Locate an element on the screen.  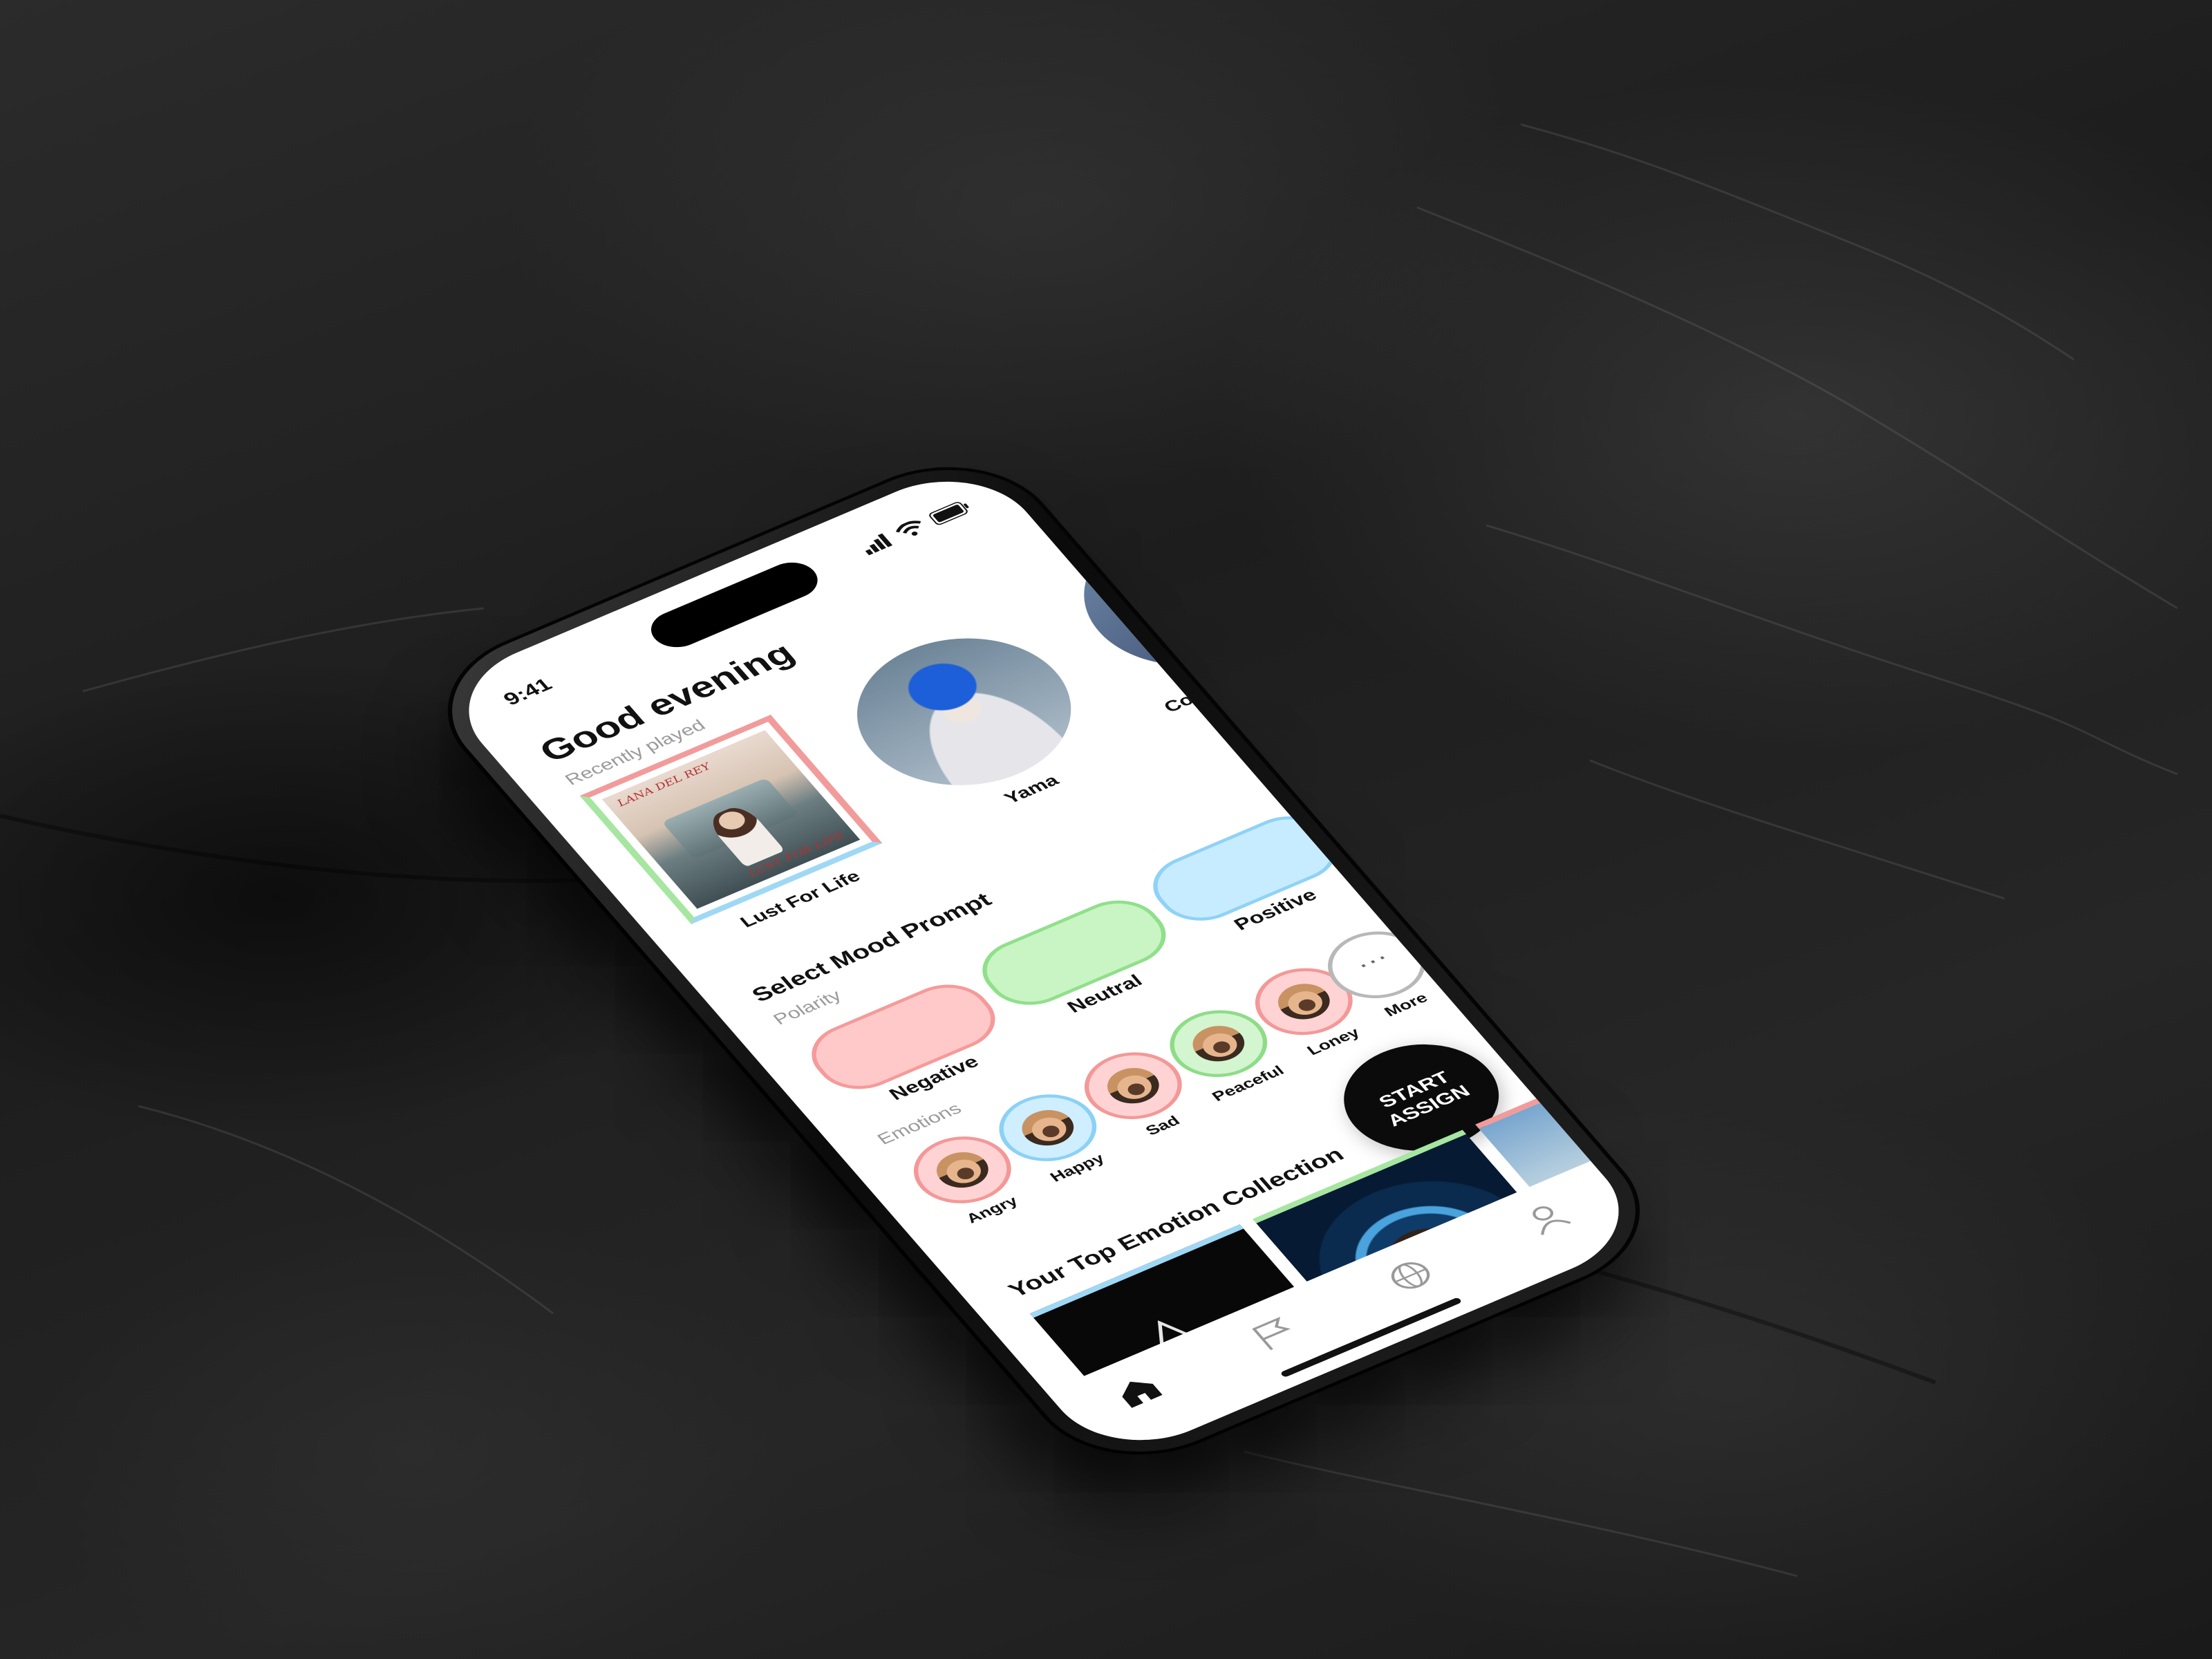
tab-globe is located at coordinates (1410, 1276).